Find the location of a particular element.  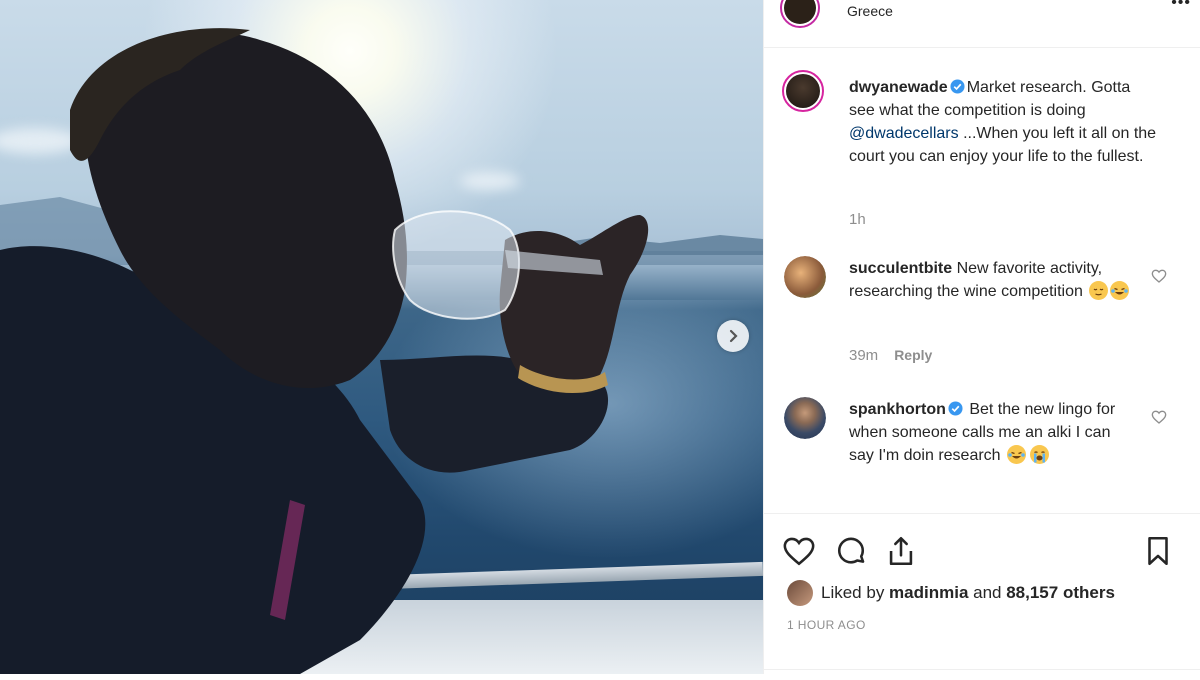

likes-prefix: Liked by is located at coordinates (855, 592).